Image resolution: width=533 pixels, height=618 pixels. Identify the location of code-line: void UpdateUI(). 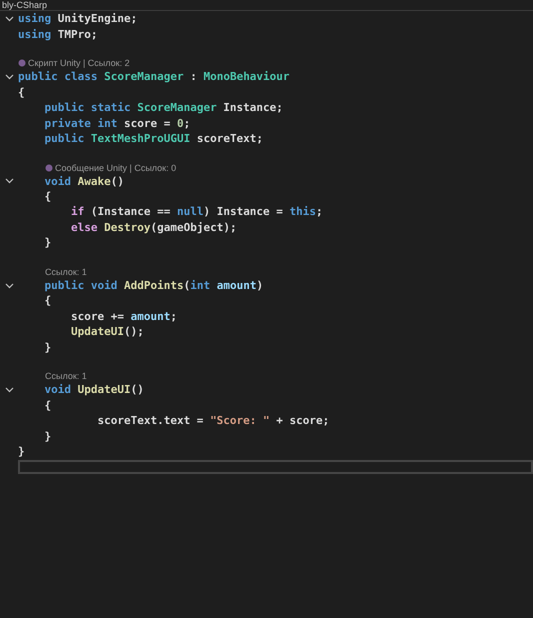
(93, 390).